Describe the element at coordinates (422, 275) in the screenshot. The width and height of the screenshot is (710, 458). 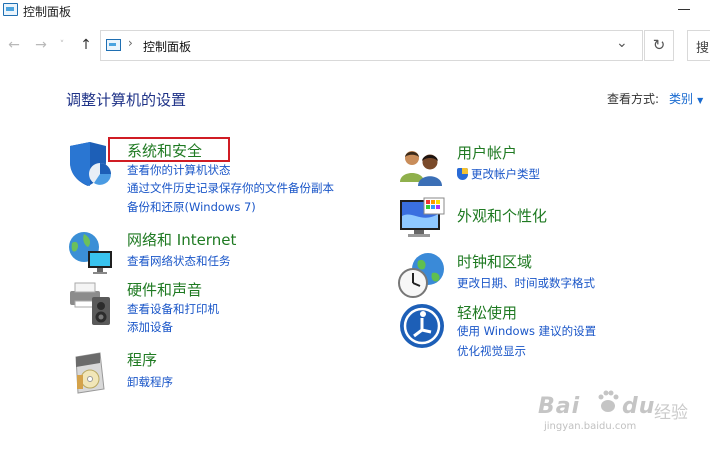
I see `clock-globe-icon` at that location.